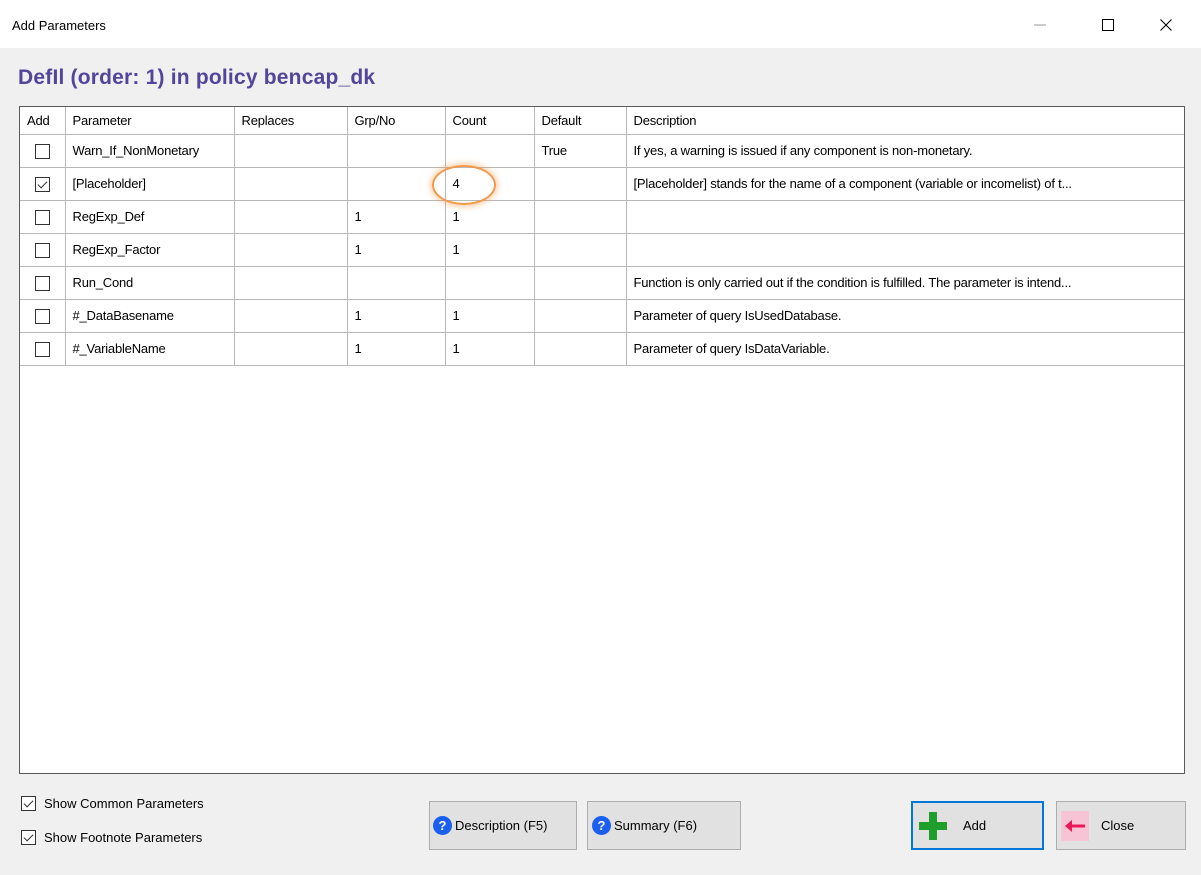  I want to click on close-icon, so click(1166, 25).